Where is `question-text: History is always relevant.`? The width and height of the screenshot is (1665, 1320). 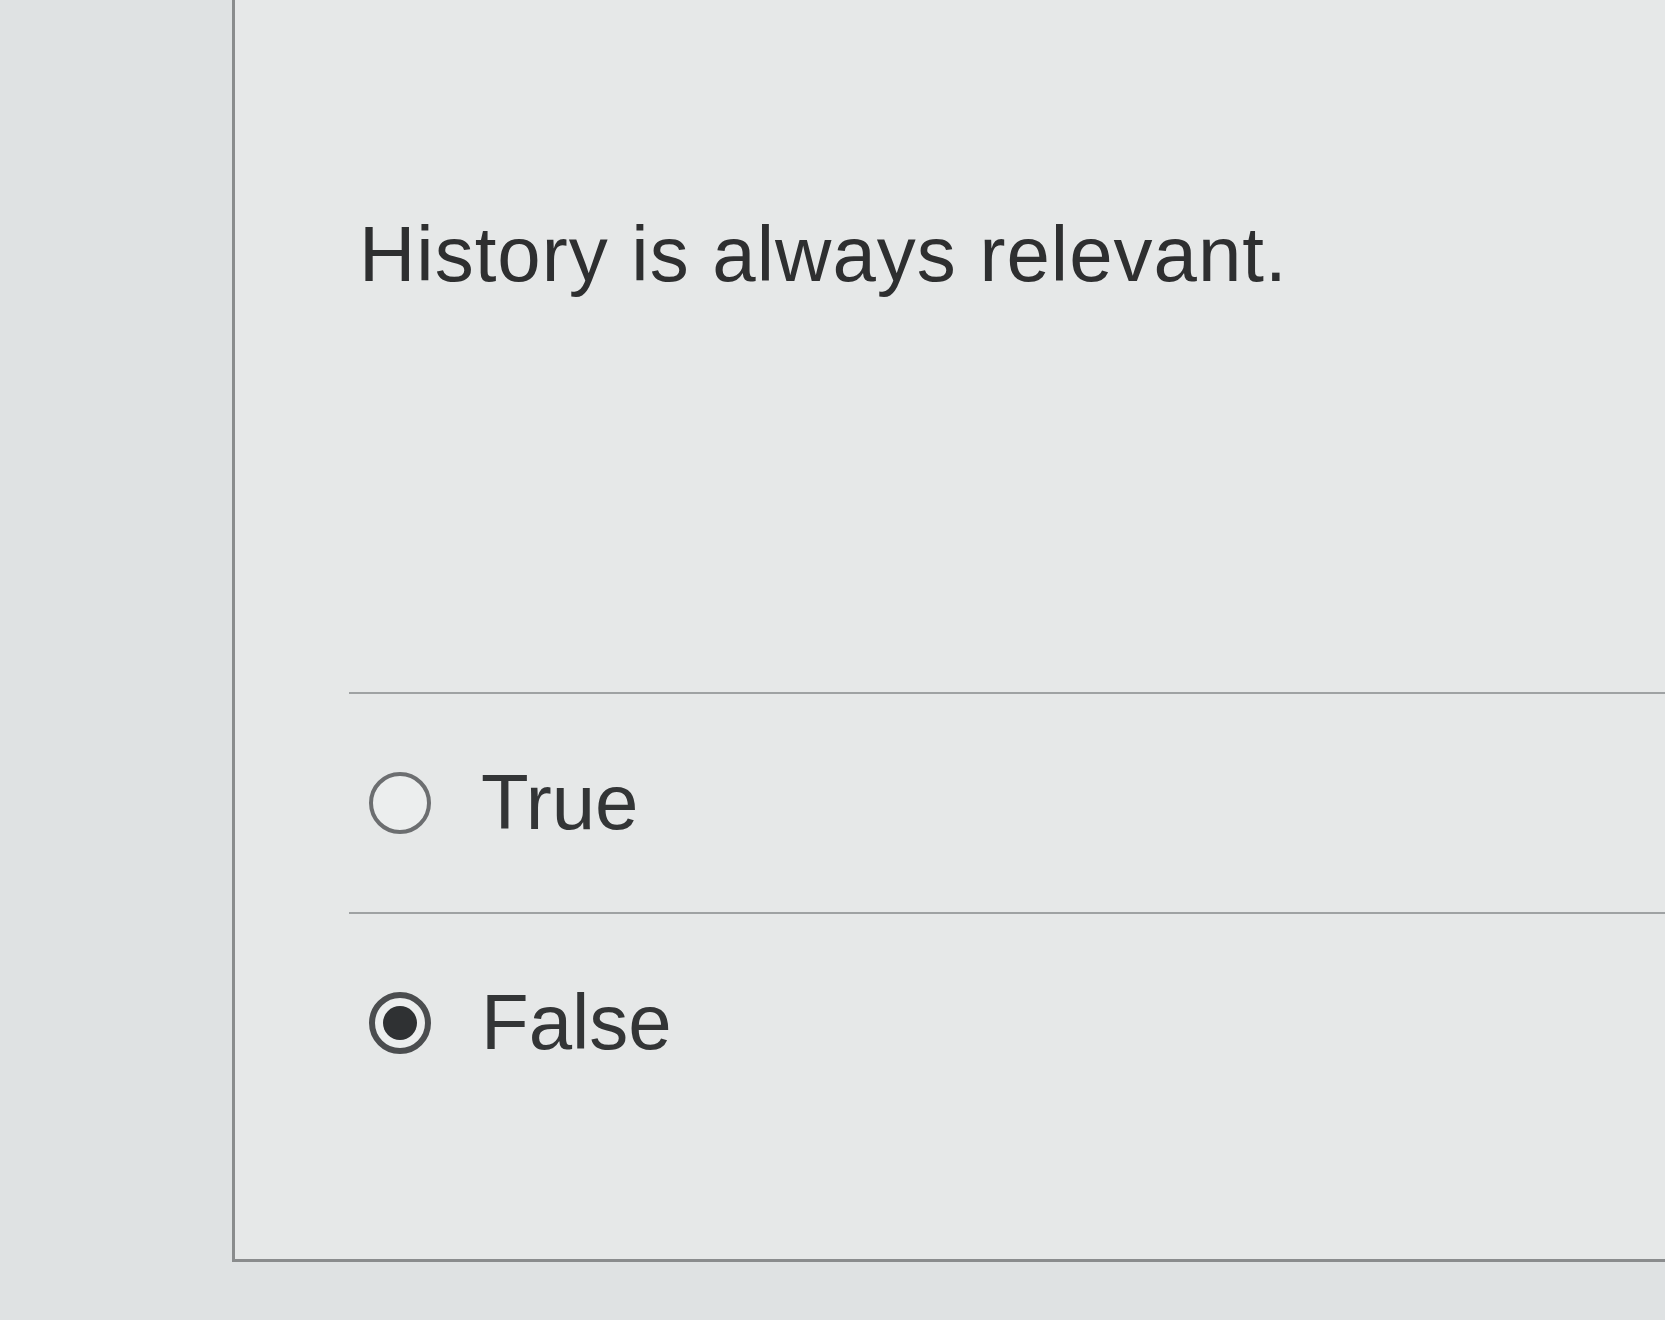 question-text: History is always relevant. is located at coordinates (823, 254).